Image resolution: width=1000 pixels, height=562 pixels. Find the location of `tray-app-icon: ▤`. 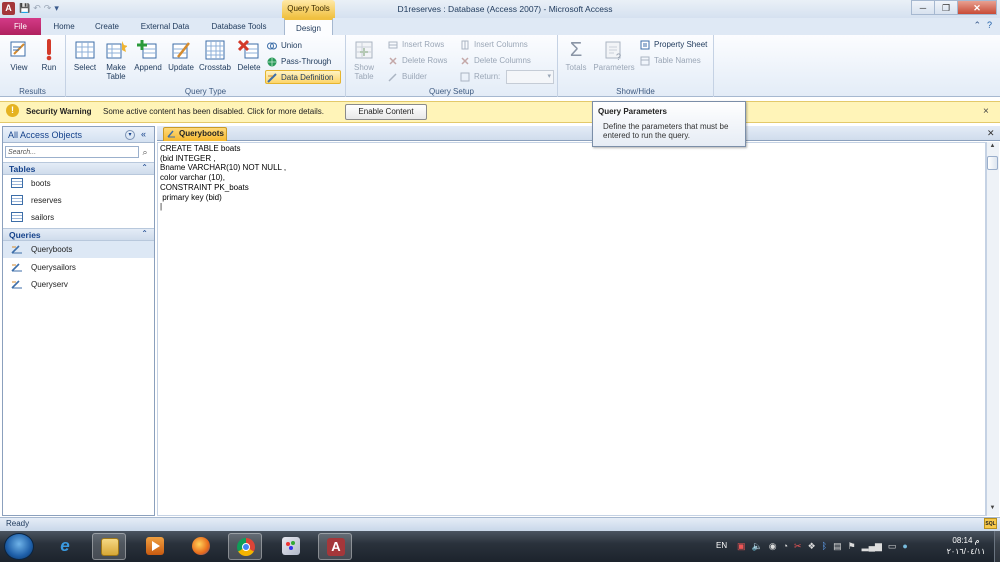

tray-app-icon: ▤ is located at coordinates (837, 546).